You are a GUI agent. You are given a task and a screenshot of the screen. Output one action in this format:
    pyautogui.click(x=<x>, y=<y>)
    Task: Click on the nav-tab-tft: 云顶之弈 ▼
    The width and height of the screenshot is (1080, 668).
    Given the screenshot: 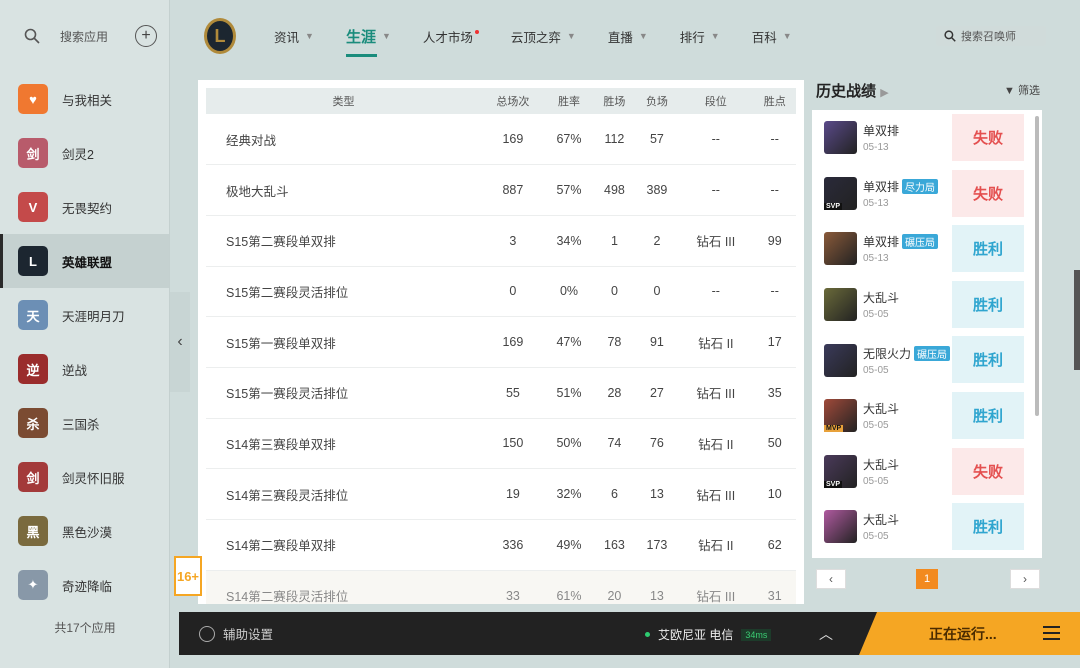 What is the action you would take?
    pyautogui.click(x=543, y=36)
    